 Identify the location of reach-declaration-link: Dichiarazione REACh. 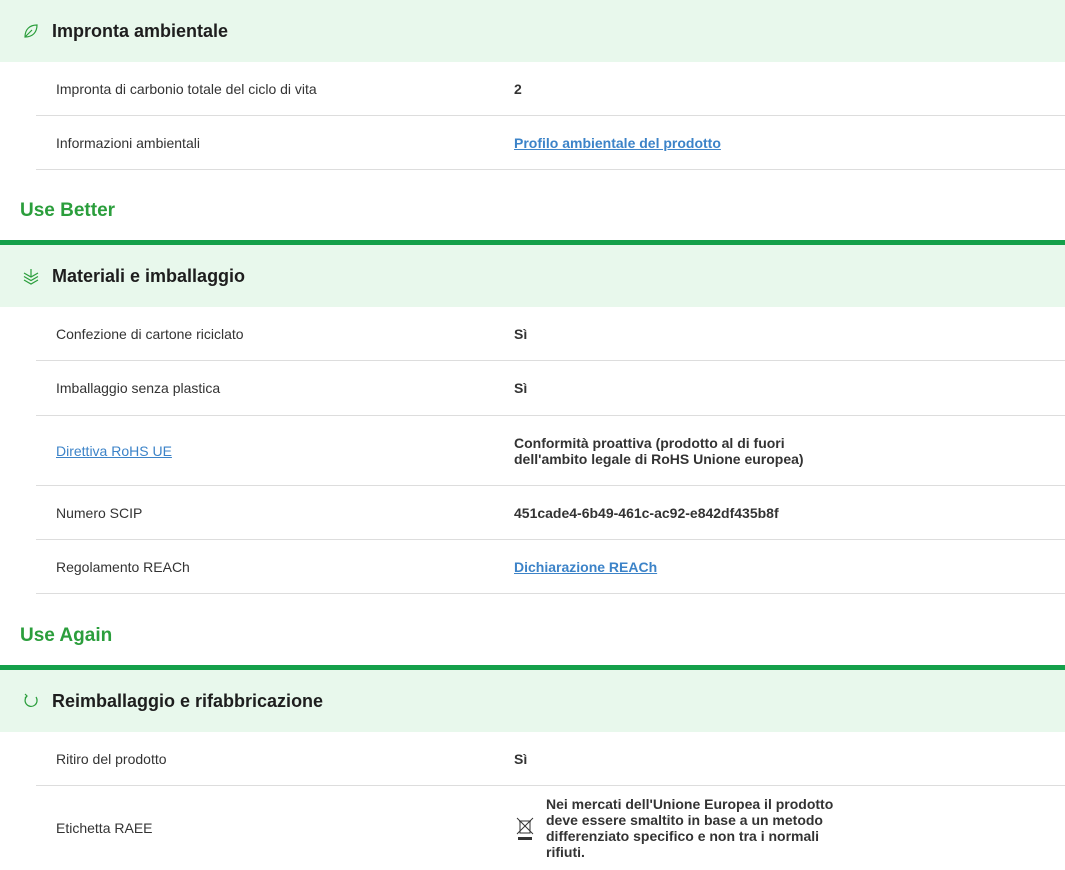
(585, 567).